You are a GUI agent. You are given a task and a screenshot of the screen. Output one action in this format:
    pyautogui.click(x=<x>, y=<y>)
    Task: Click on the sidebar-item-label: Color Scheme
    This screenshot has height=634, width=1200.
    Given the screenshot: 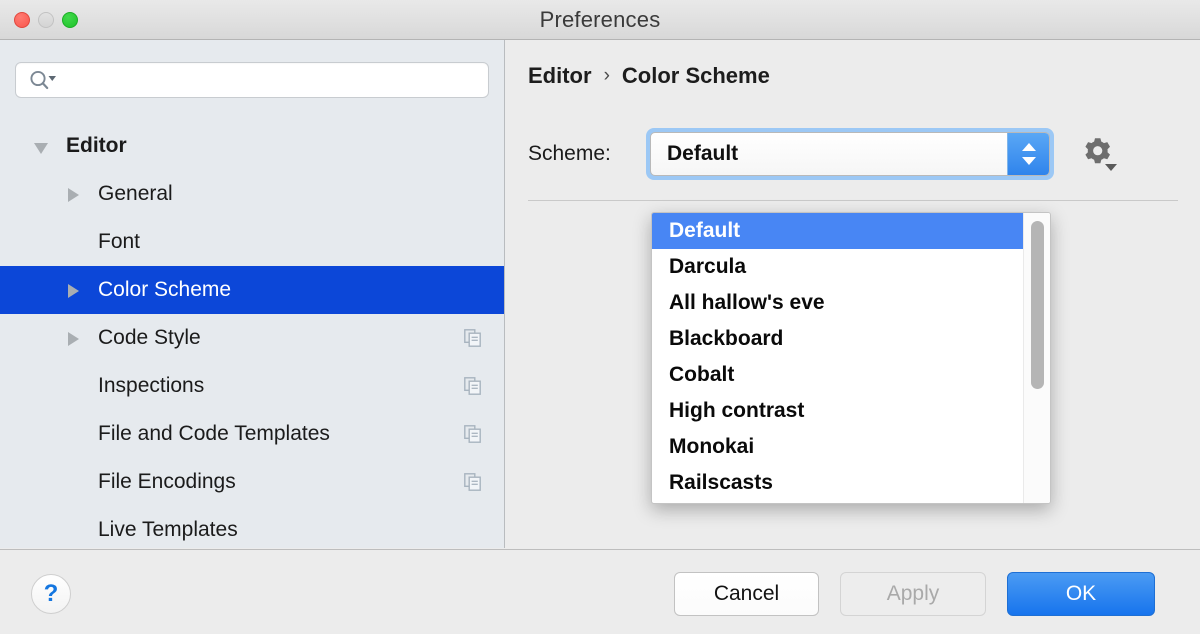 What is the action you would take?
    pyautogui.click(x=165, y=289)
    